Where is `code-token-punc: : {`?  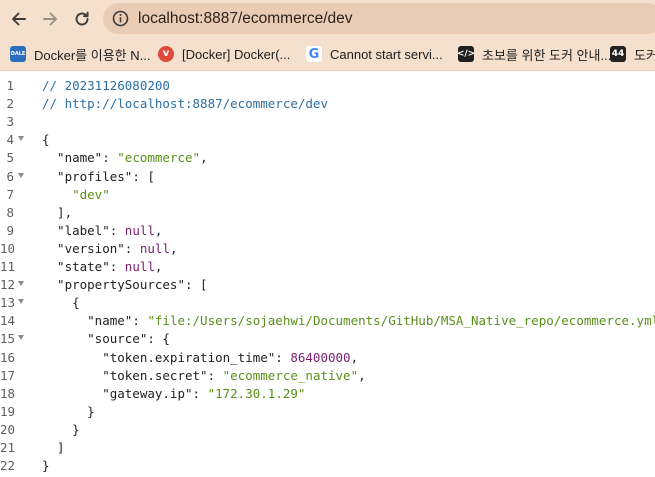 code-token-punc: : { is located at coordinates (158, 339).